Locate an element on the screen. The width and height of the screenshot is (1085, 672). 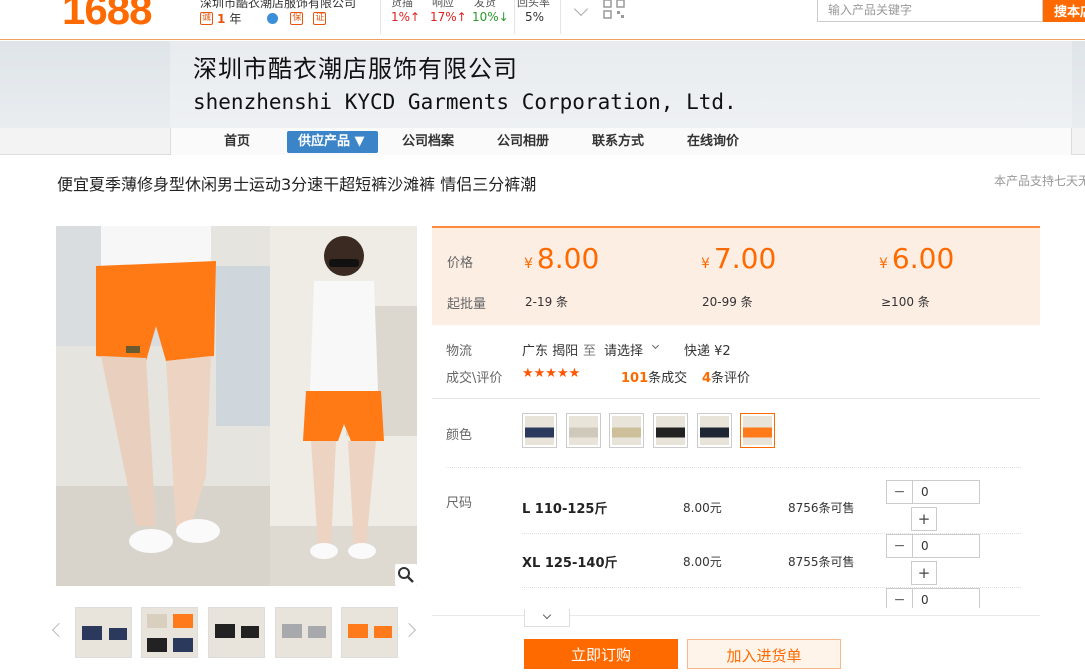
price-value: 8.00 is located at coordinates (568, 258).